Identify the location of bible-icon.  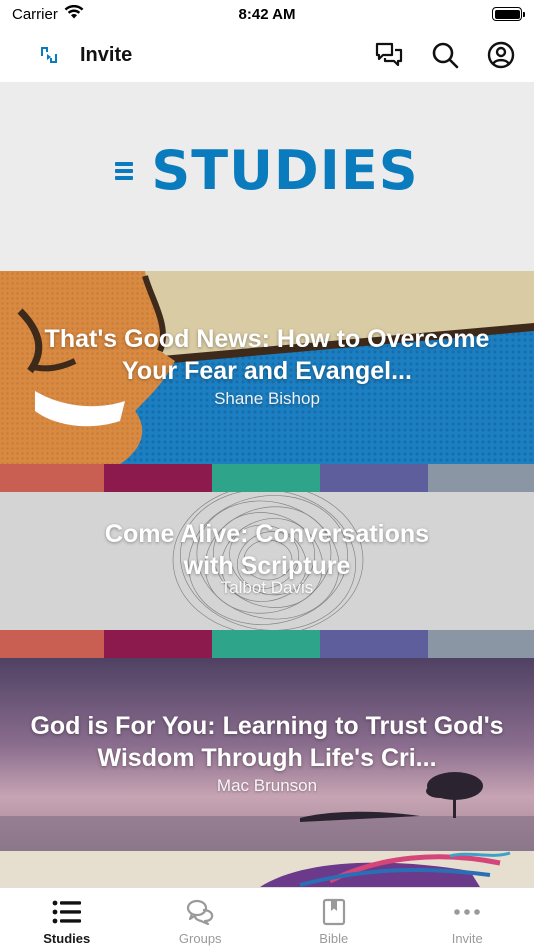
(334, 912).